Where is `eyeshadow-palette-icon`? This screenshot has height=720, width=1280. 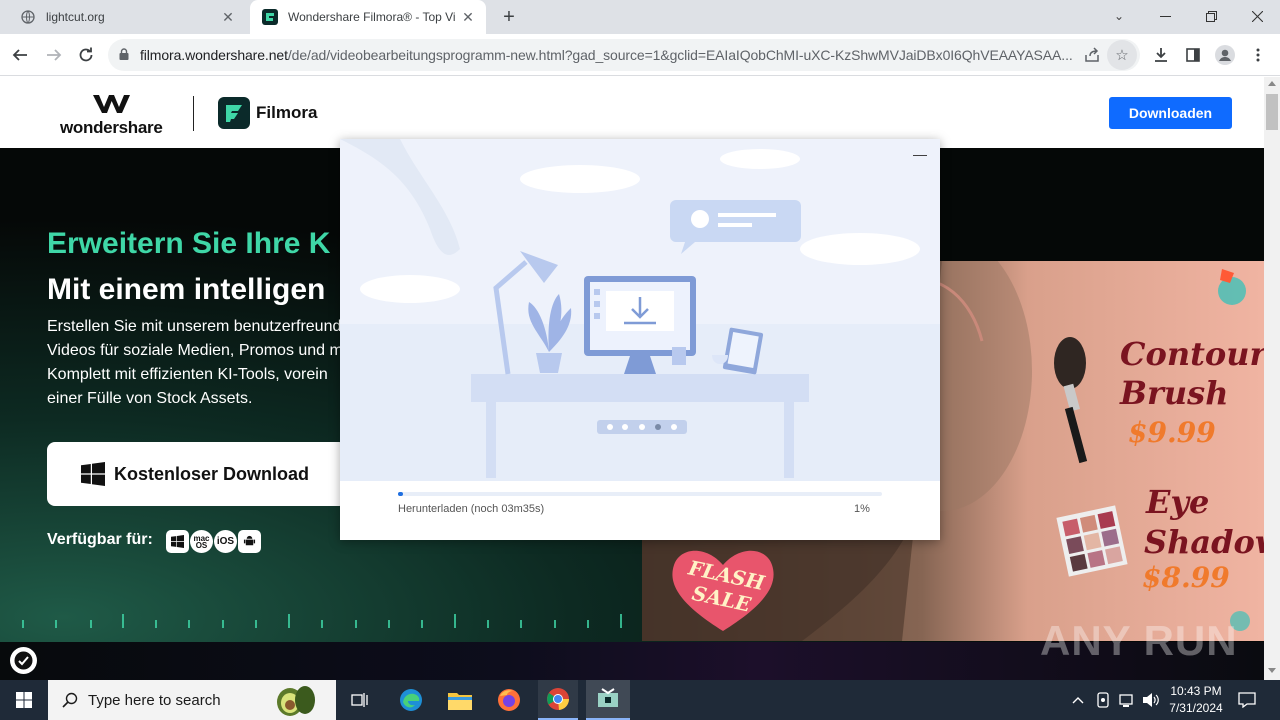
eyeshadow-palette-icon is located at coordinates (1092, 541).